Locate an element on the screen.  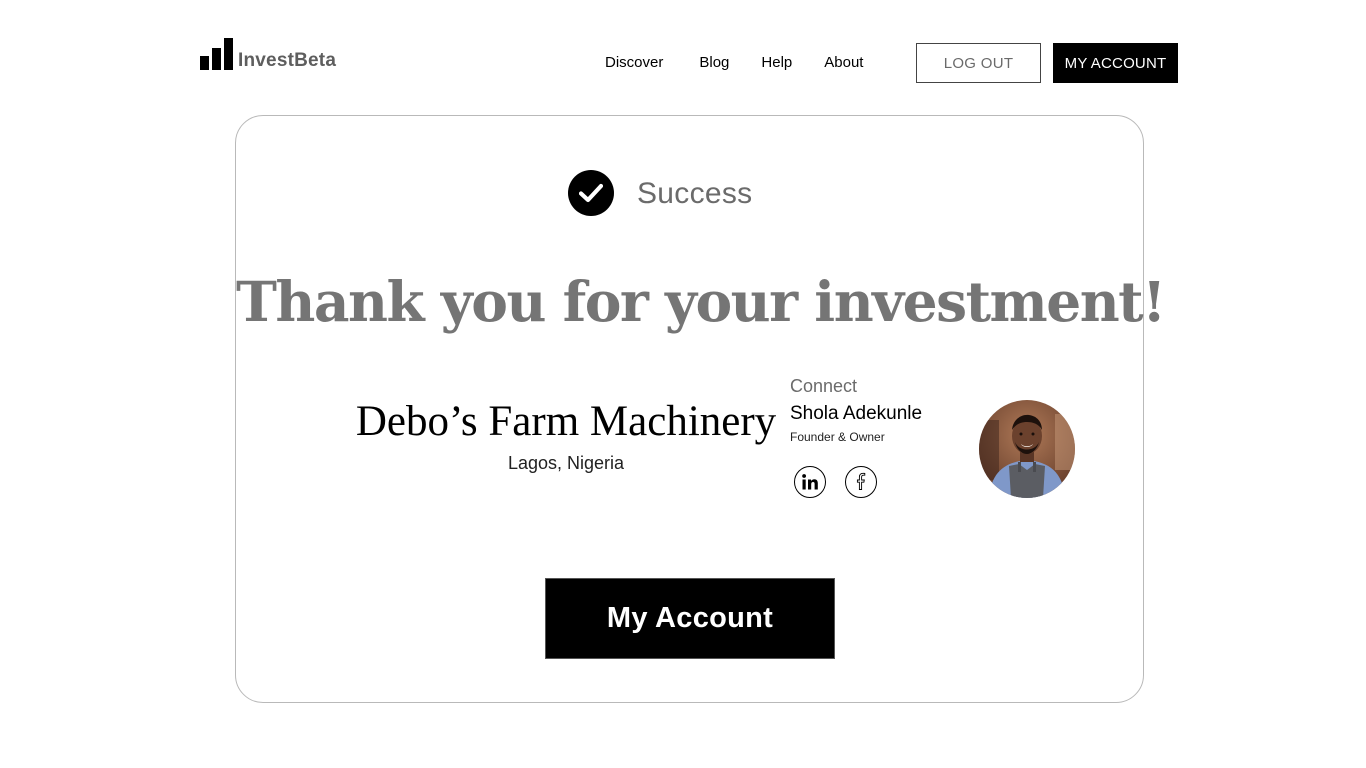
checkmark-circle-icon is located at coordinates (591, 193).